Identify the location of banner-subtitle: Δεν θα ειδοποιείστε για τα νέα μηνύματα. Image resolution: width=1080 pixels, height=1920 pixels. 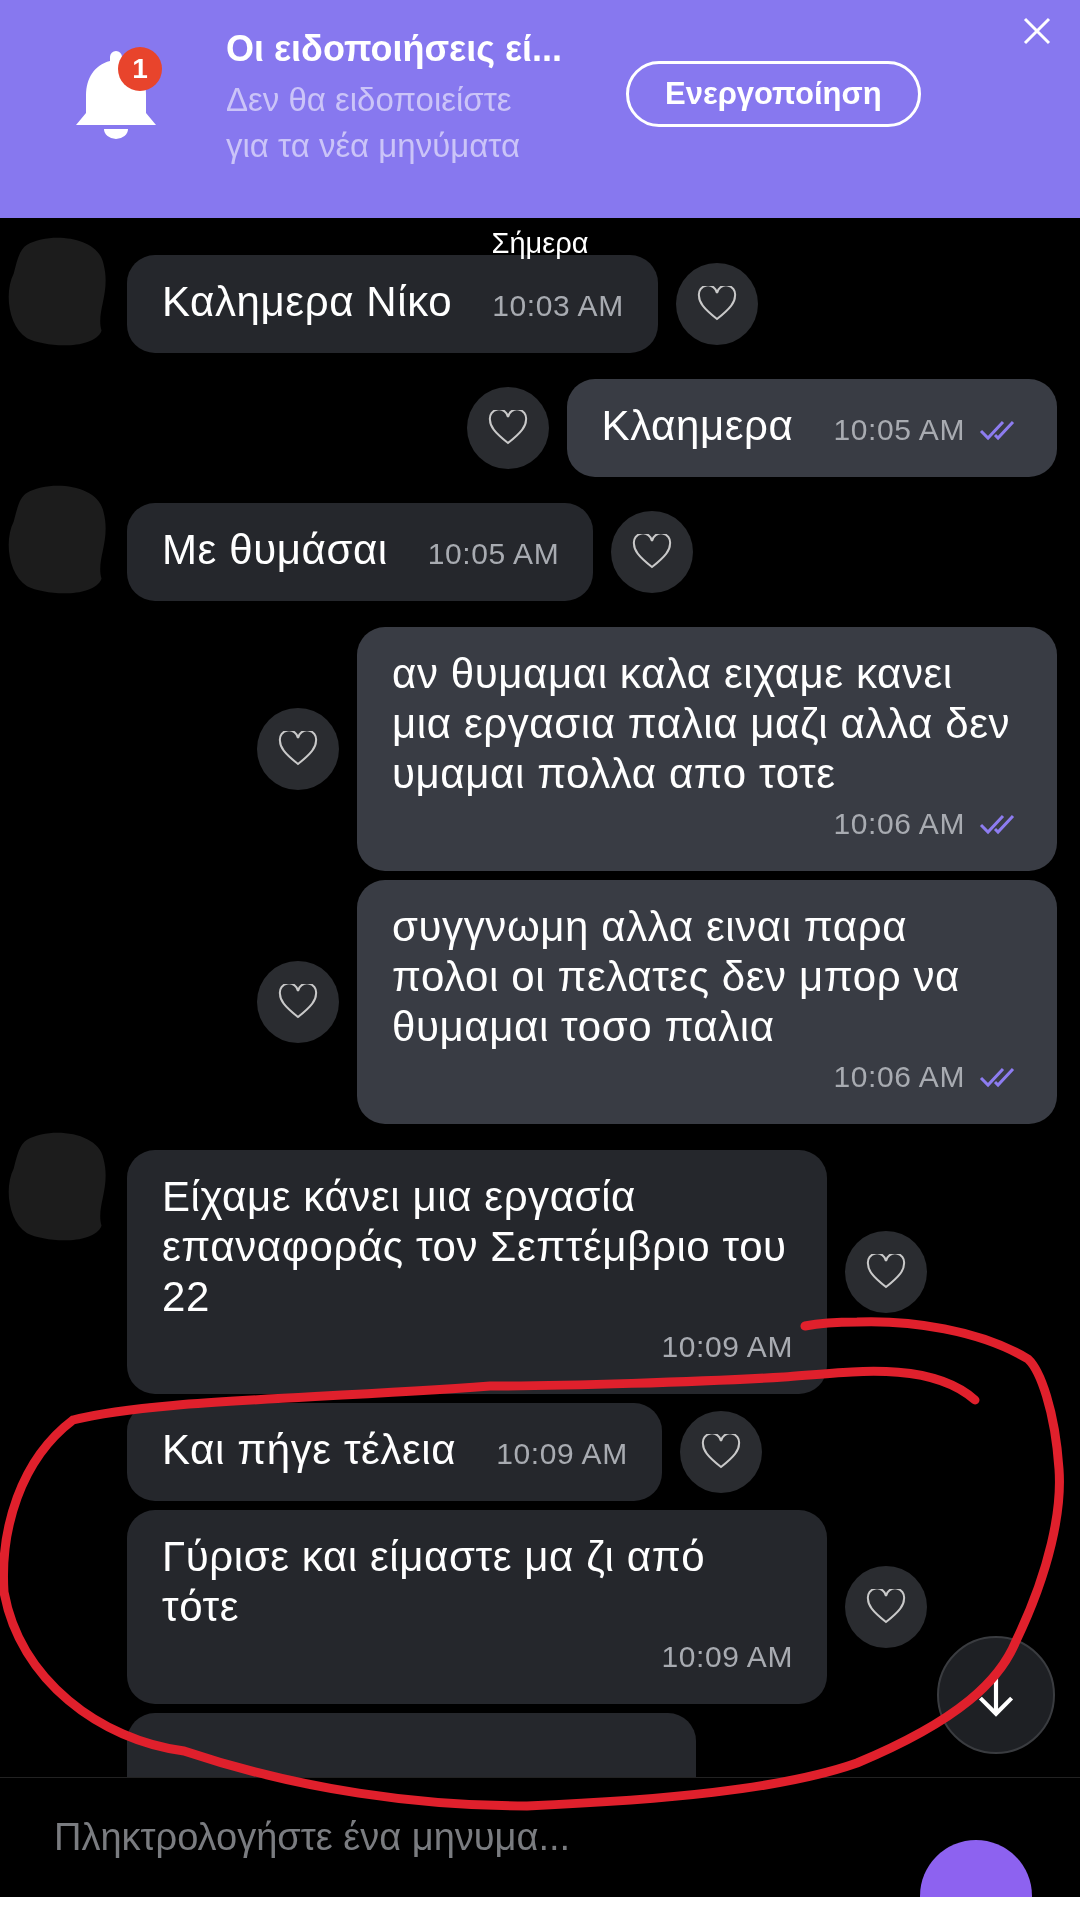
(373, 123).